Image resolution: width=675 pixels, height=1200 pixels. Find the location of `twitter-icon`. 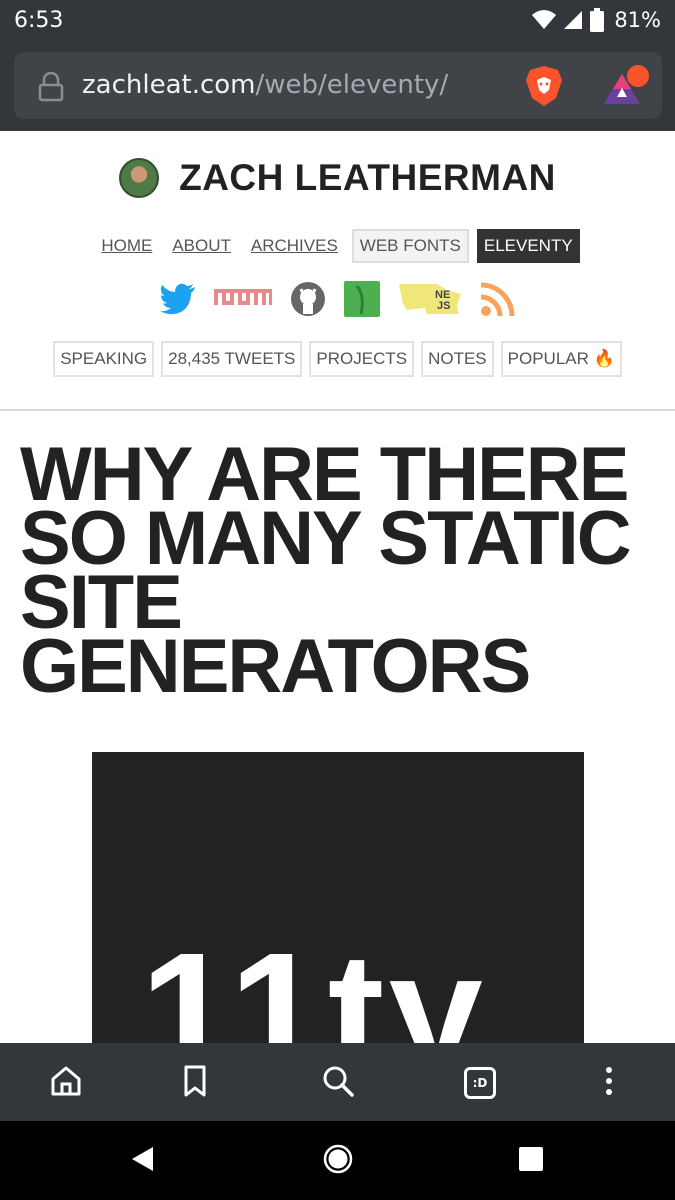

twitter-icon is located at coordinates (178, 301).